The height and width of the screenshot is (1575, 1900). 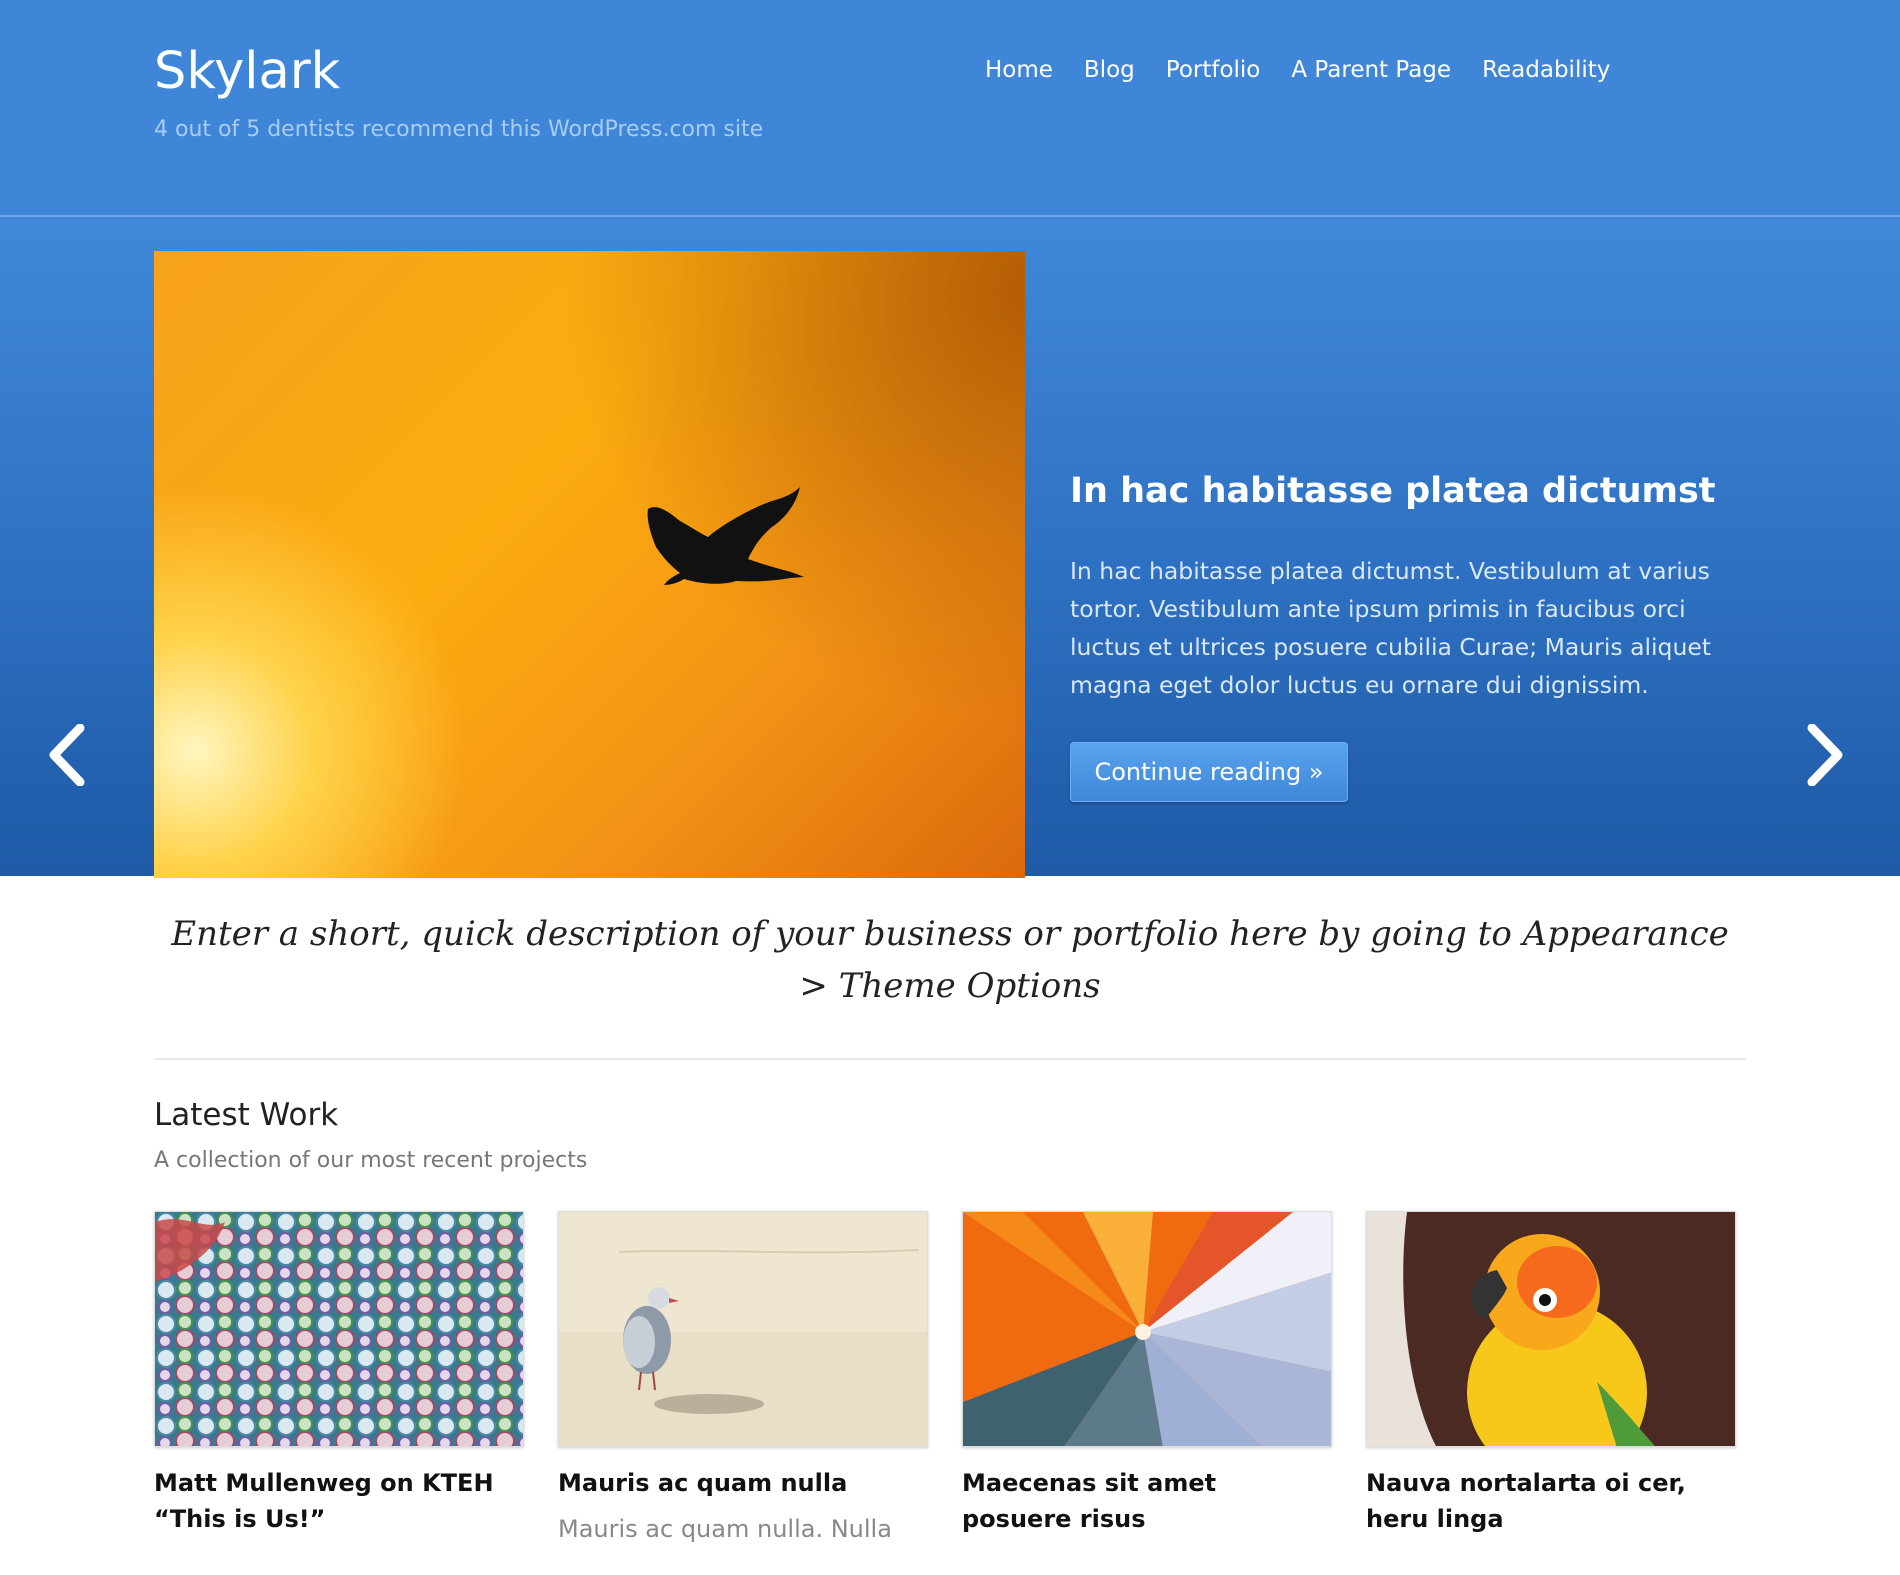 What do you see at coordinates (339, 1501) in the screenshot?
I see `portfolio-item-title: Matt Mullenweg on KTEH “This is Us!”` at bounding box center [339, 1501].